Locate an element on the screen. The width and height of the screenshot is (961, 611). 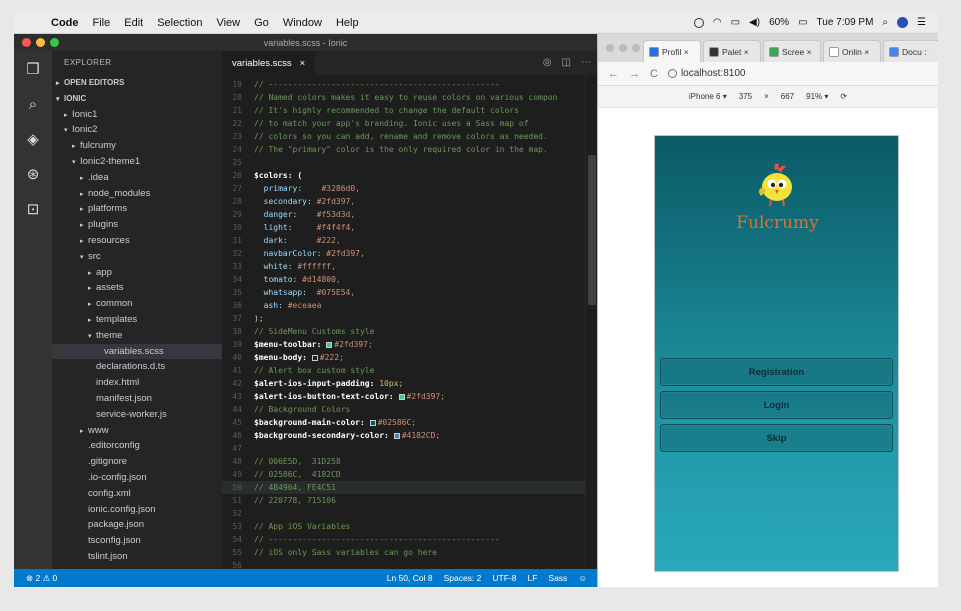
code-line: 50 // 4B4964, FE4C51 is located at coordinates (409, 487).